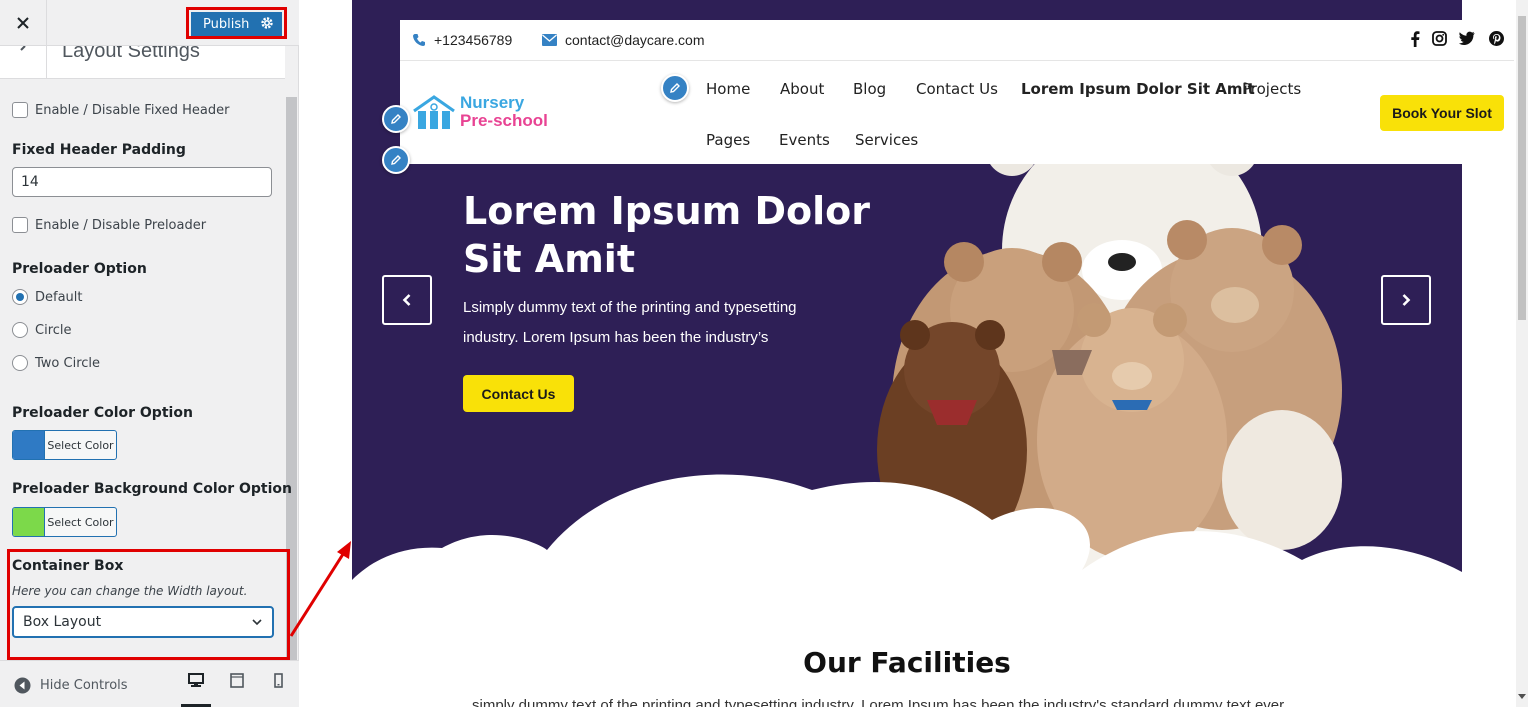 Image resolution: width=1528 pixels, height=707 pixels. I want to click on device-mobile-button, so click(278, 690).